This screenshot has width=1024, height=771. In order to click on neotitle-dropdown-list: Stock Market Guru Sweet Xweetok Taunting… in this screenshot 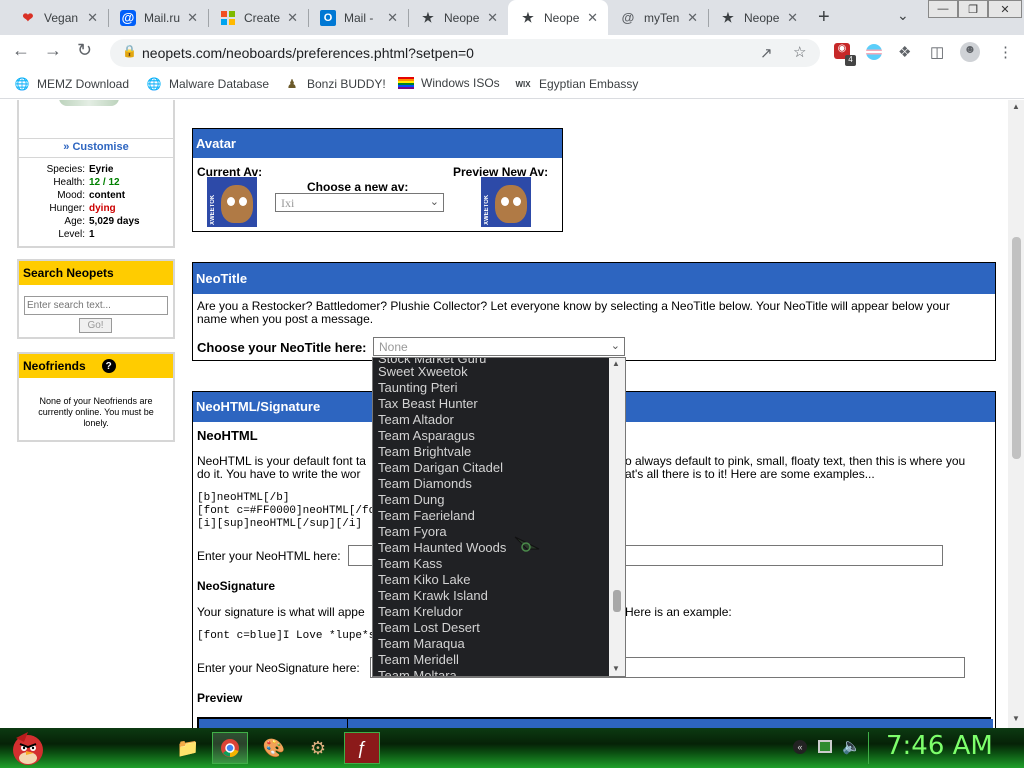, I will do `click(499, 517)`.